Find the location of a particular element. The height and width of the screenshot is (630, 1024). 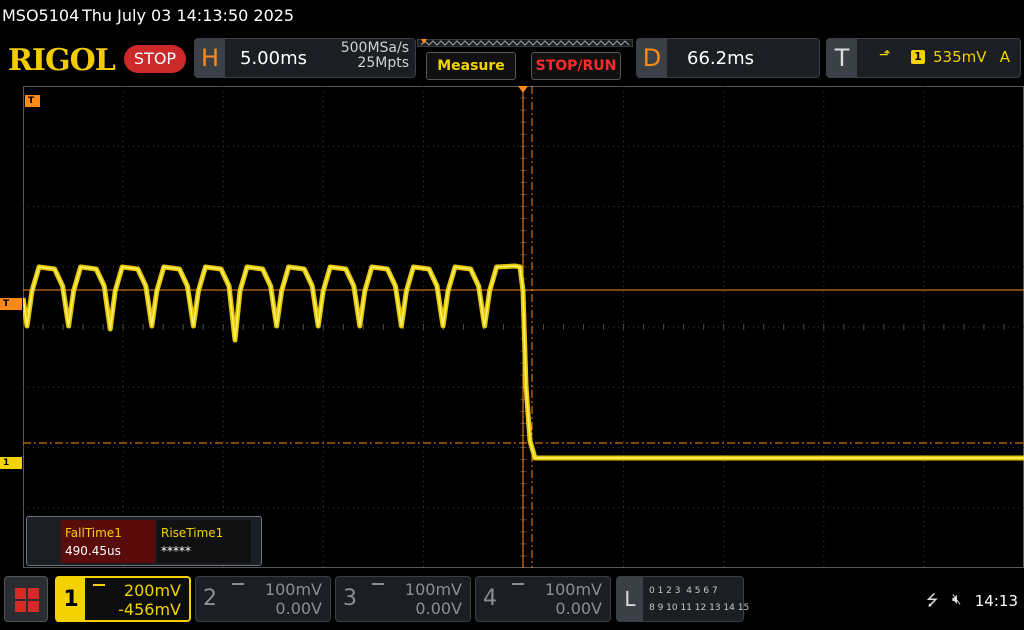

memory-position-strip is located at coordinates (525, 43).